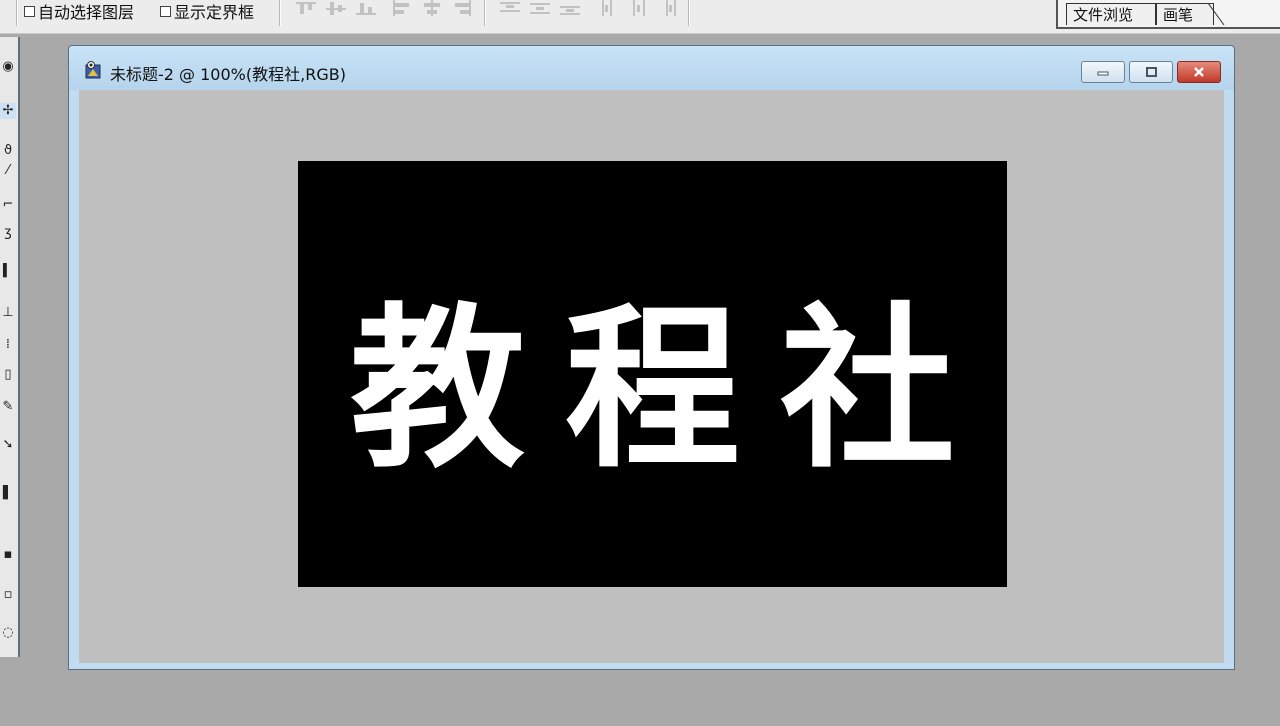  I want to click on align-bottom-icon, so click(366, 8).